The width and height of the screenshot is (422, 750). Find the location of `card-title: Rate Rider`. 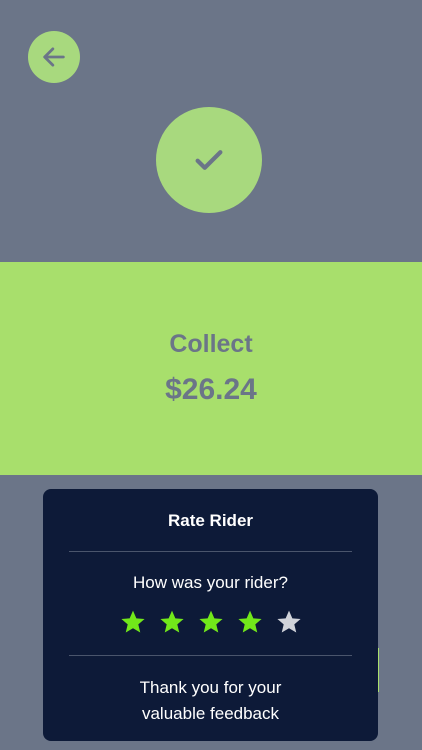

card-title: Rate Rider is located at coordinates (210, 520).